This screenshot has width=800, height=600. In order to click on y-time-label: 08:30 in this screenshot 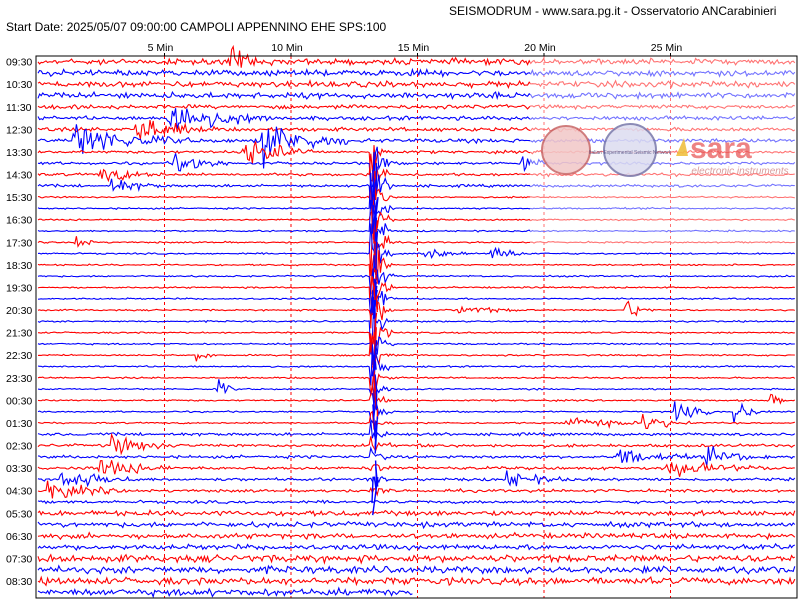, I will do `click(19, 582)`.